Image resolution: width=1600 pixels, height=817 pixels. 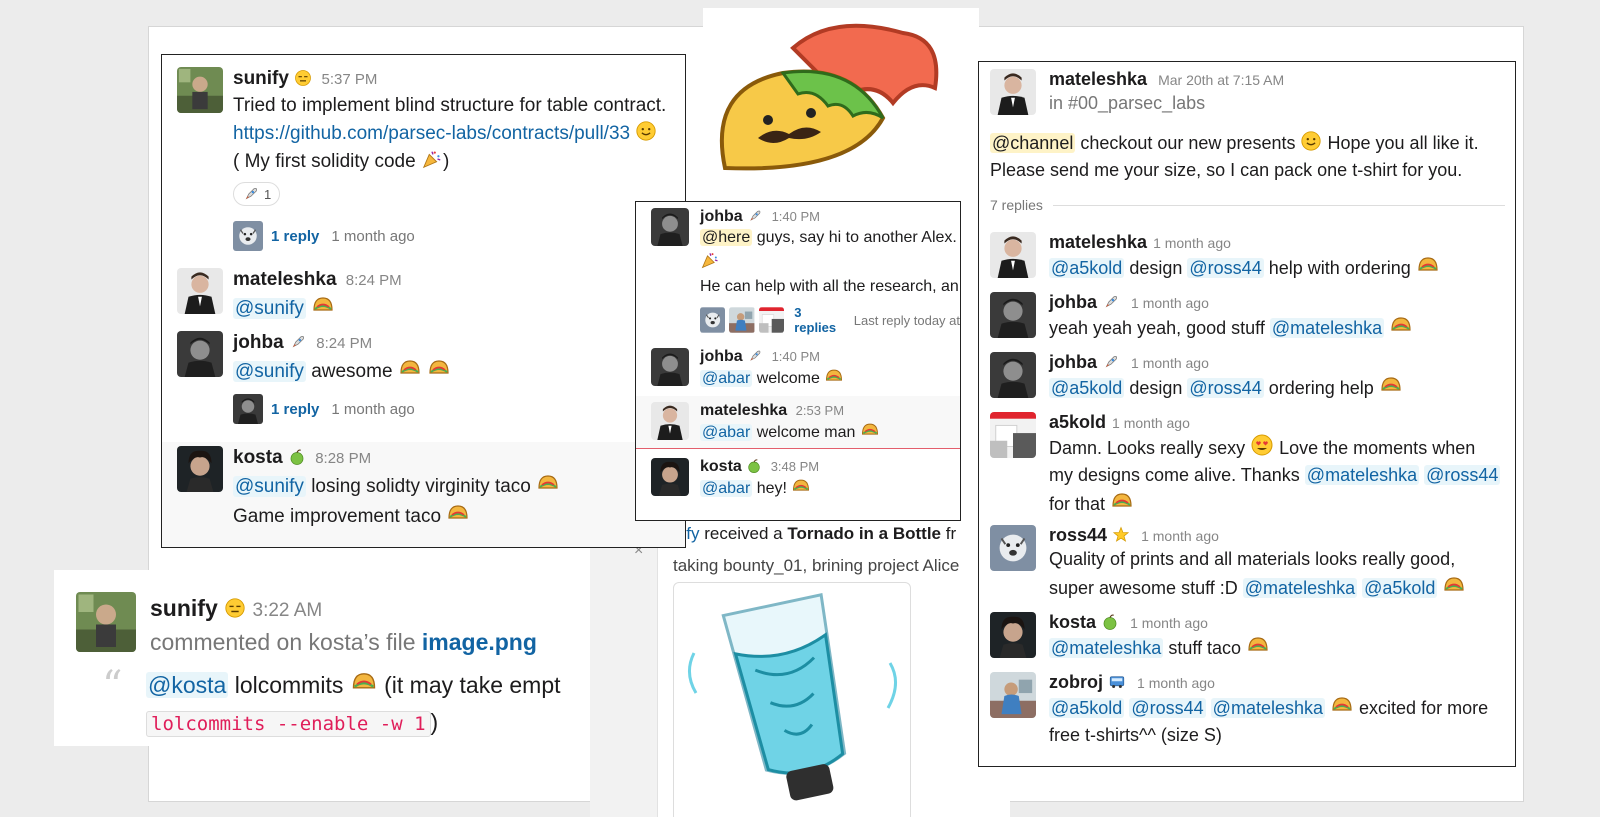 I want to click on file-link: image.png, so click(x=479, y=642).